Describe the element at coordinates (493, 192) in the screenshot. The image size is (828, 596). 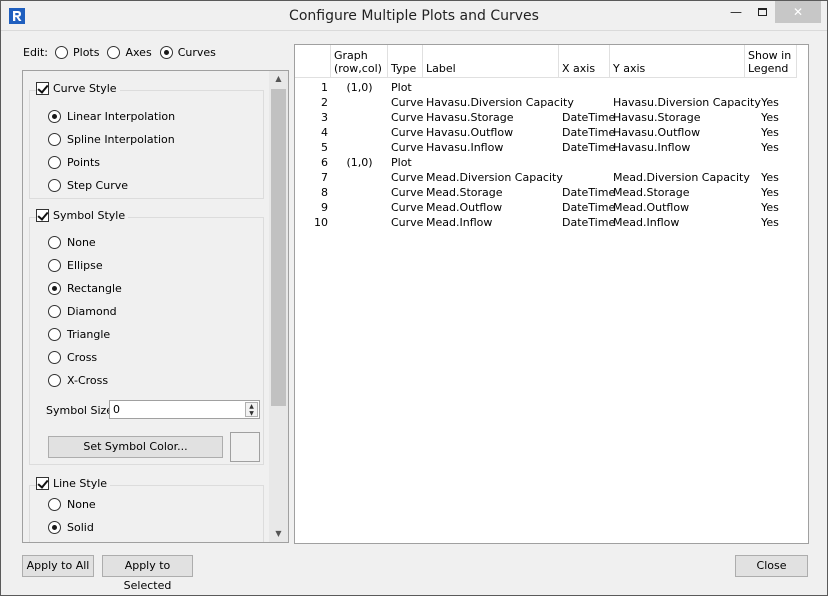
I see `cell-label: Mead.Storage` at that location.